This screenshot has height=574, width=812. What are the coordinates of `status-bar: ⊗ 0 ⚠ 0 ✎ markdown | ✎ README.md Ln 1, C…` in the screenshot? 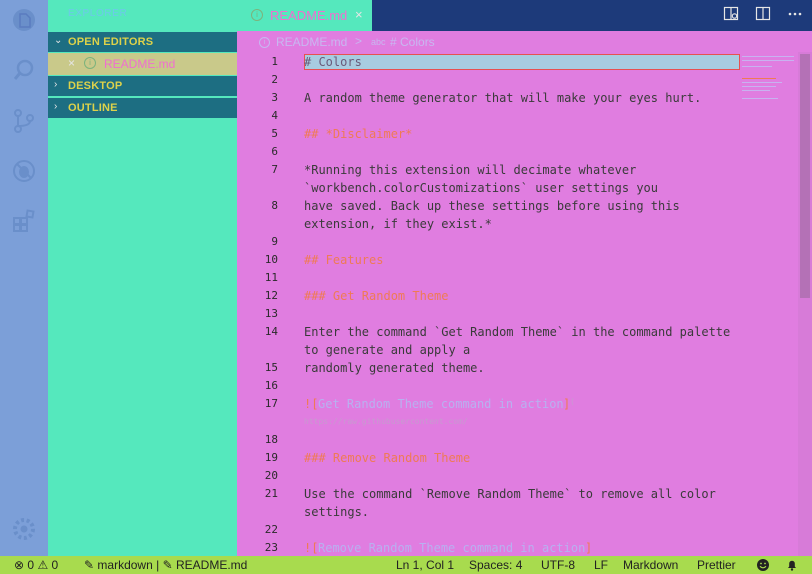 It's located at (406, 565).